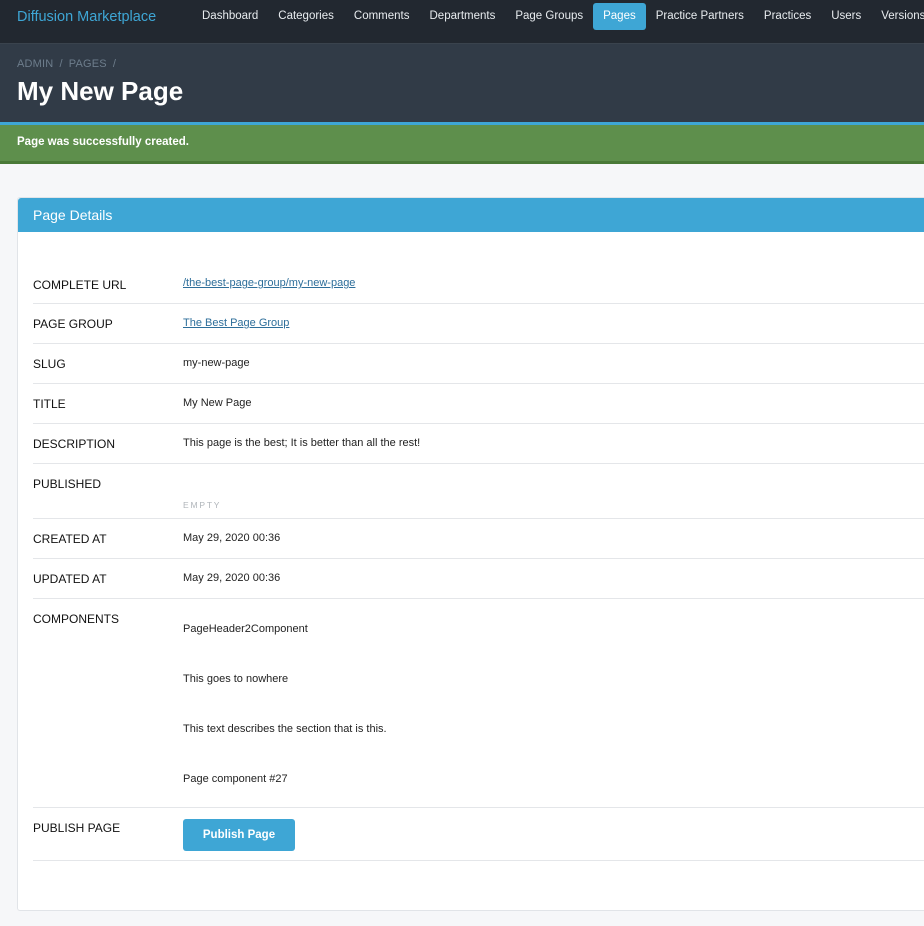 The image size is (924, 926). What do you see at coordinates (239, 835) in the screenshot?
I see `publish-page-button: Publish Page` at bounding box center [239, 835].